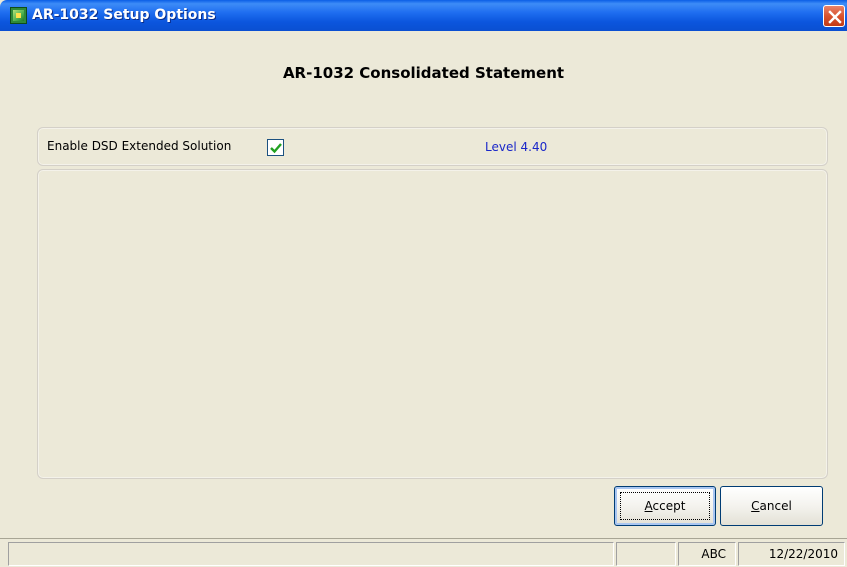  I want to click on cancel-label: ancel, so click(775, 506).